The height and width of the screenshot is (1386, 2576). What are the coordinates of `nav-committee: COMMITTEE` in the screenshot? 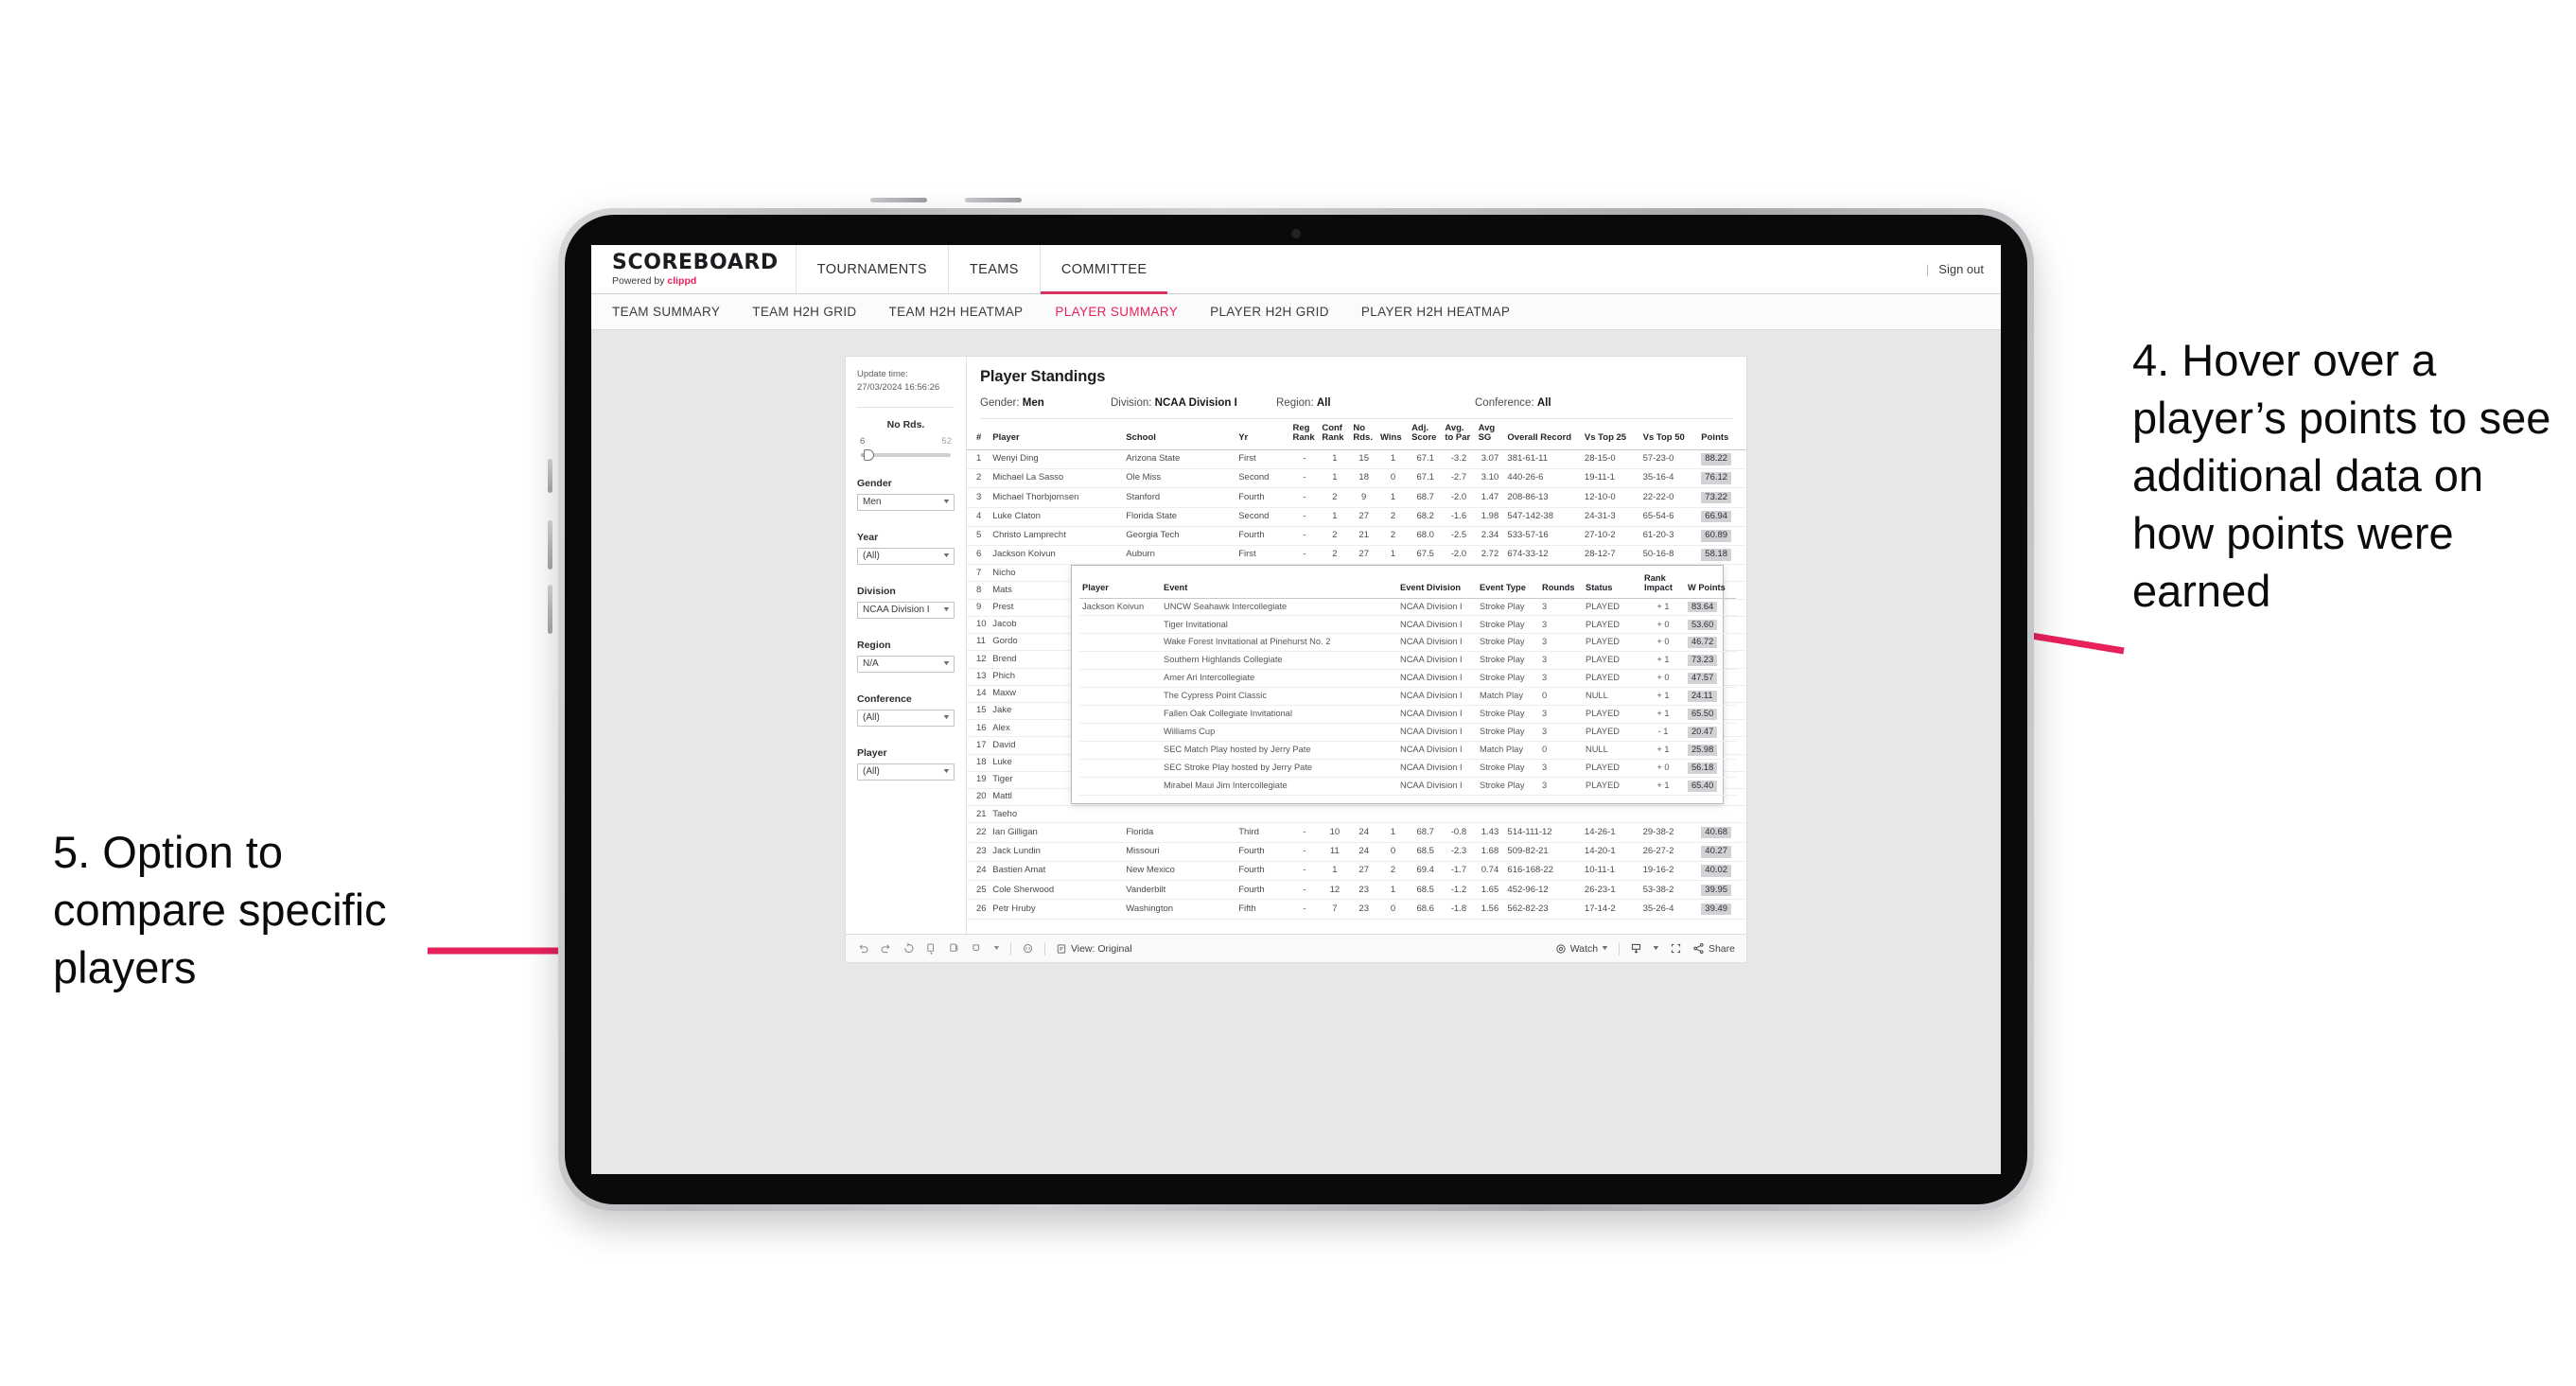 It's located at (1104, 269).